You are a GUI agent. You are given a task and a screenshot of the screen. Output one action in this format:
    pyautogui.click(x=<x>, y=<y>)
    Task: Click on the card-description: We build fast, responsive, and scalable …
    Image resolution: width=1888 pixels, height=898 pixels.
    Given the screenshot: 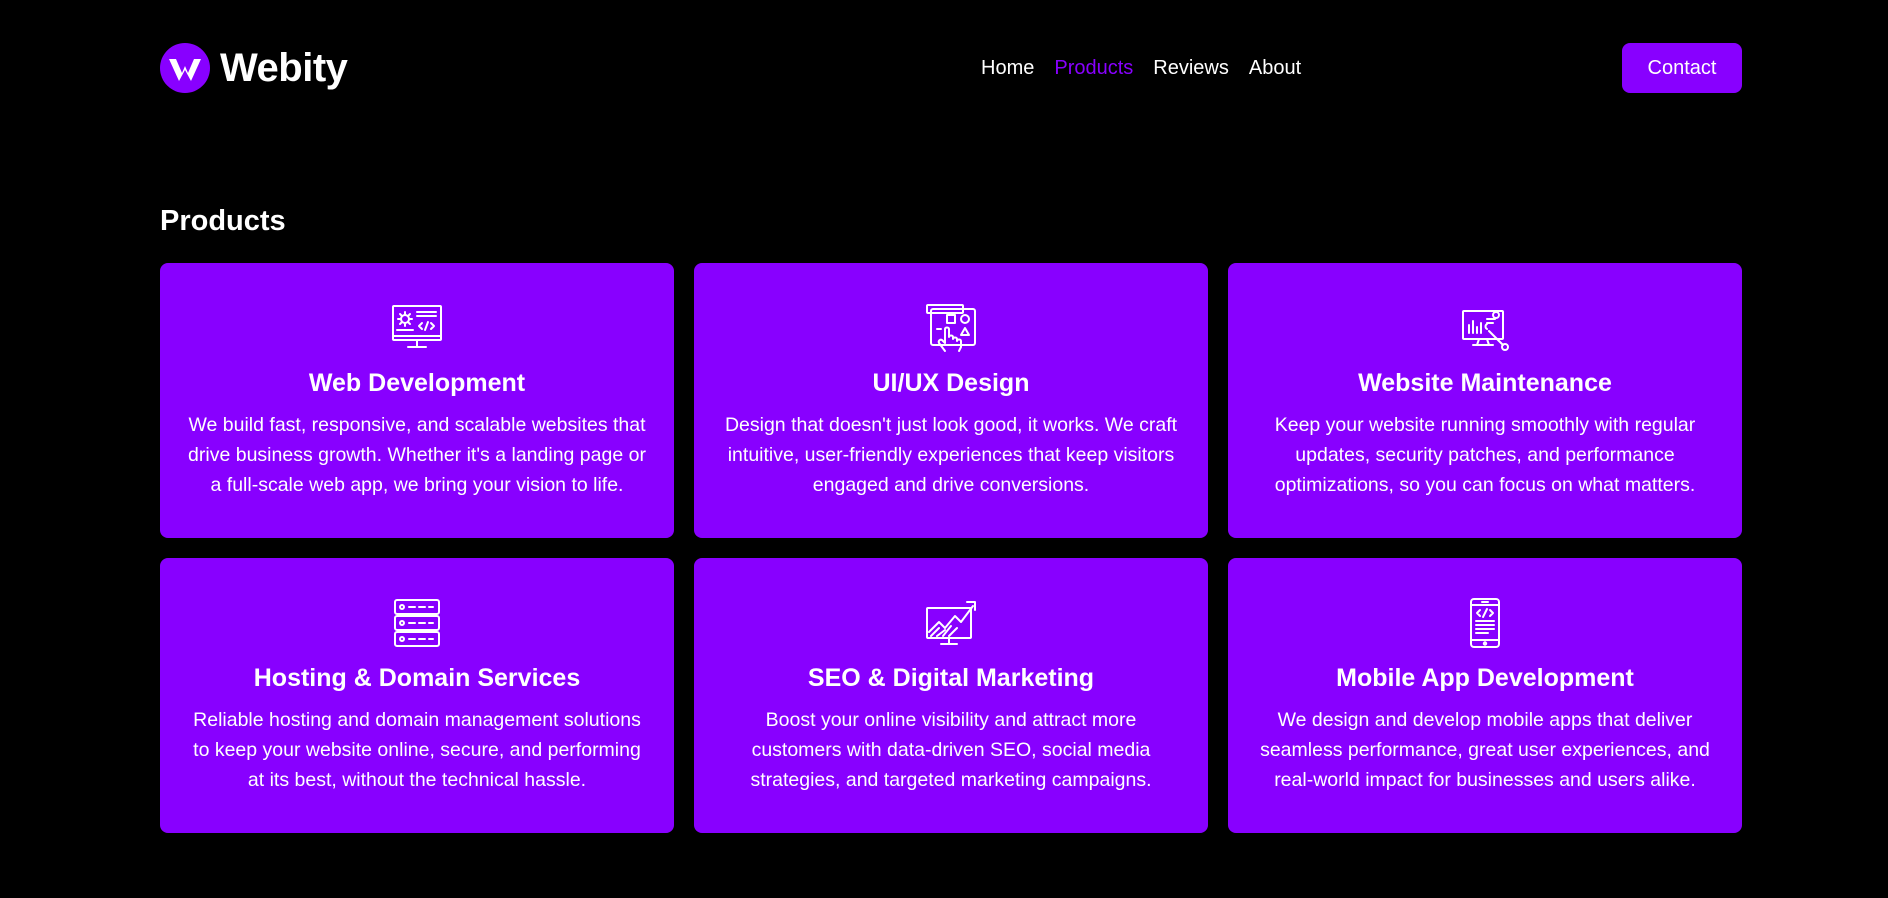 What is the action you would take?
    pyautogui.click(x=417, y=455)
    